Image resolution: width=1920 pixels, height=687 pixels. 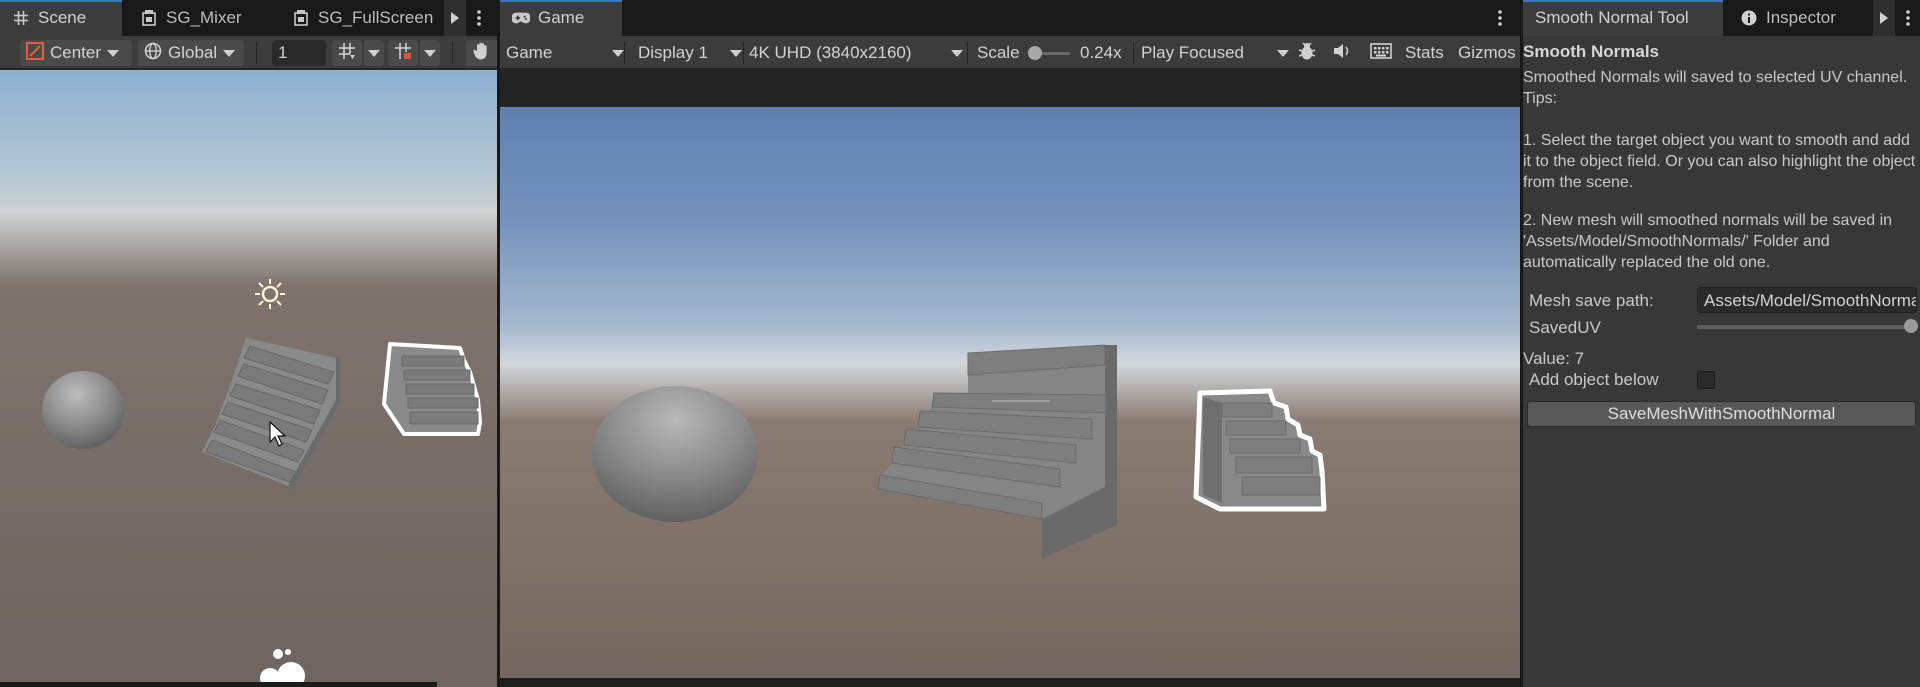 What do you see at coordinates (218, 684) in the screenshot?
I see `scene-scrollbar` at bounding box center [218, 684].